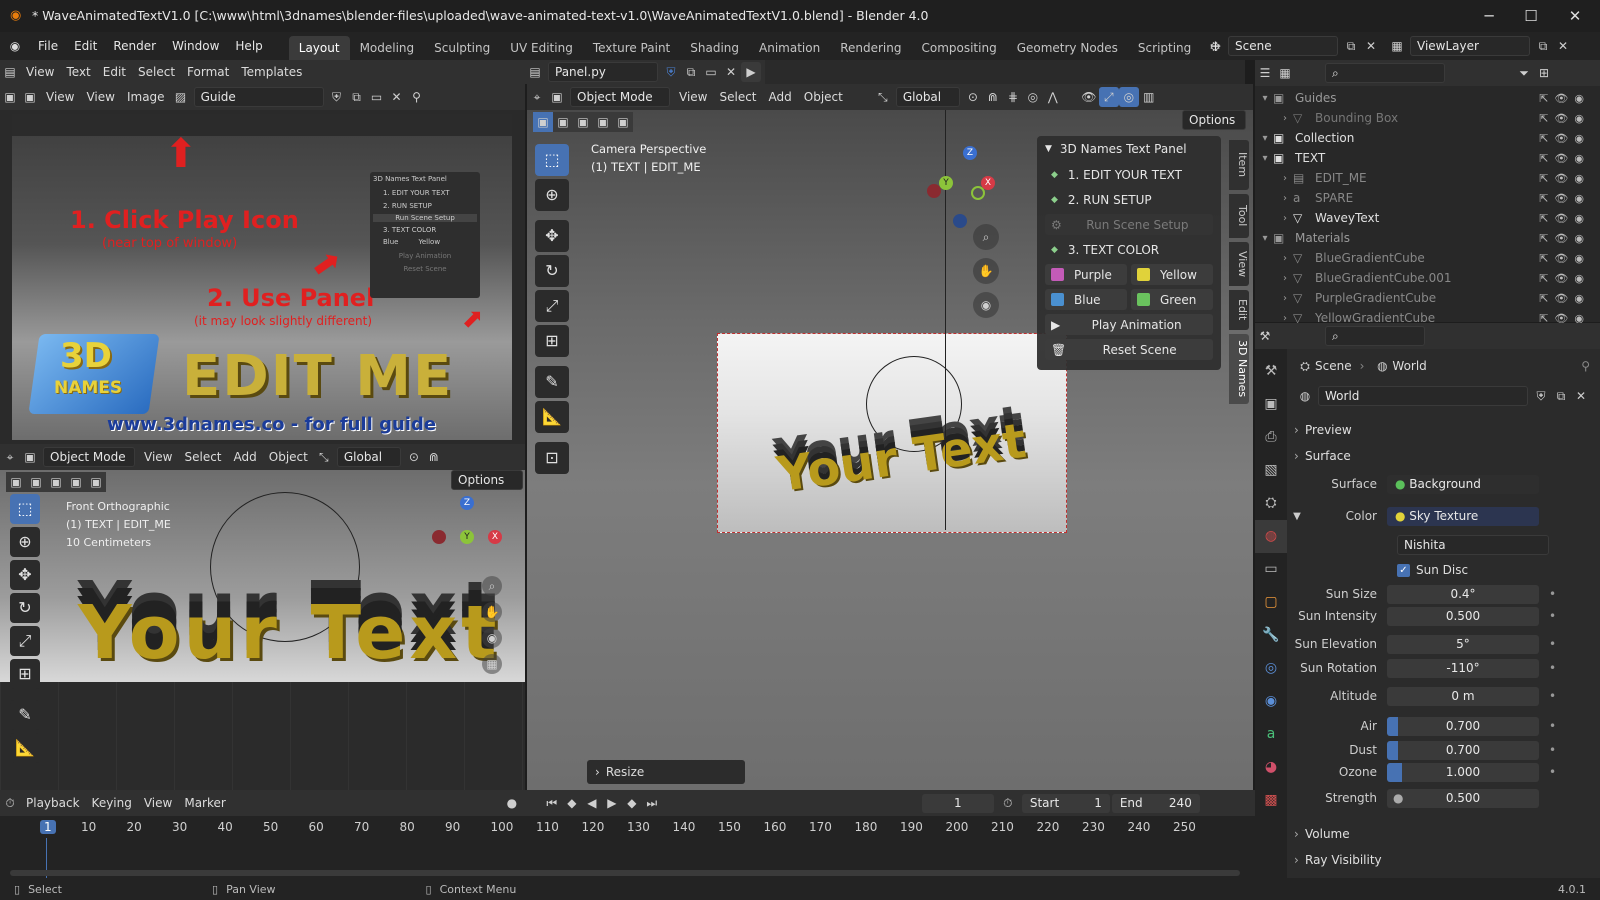 This screenshot has height=900, width=1600. I want to click on scene-tab-icon: ⛭, so click(1271, 503).